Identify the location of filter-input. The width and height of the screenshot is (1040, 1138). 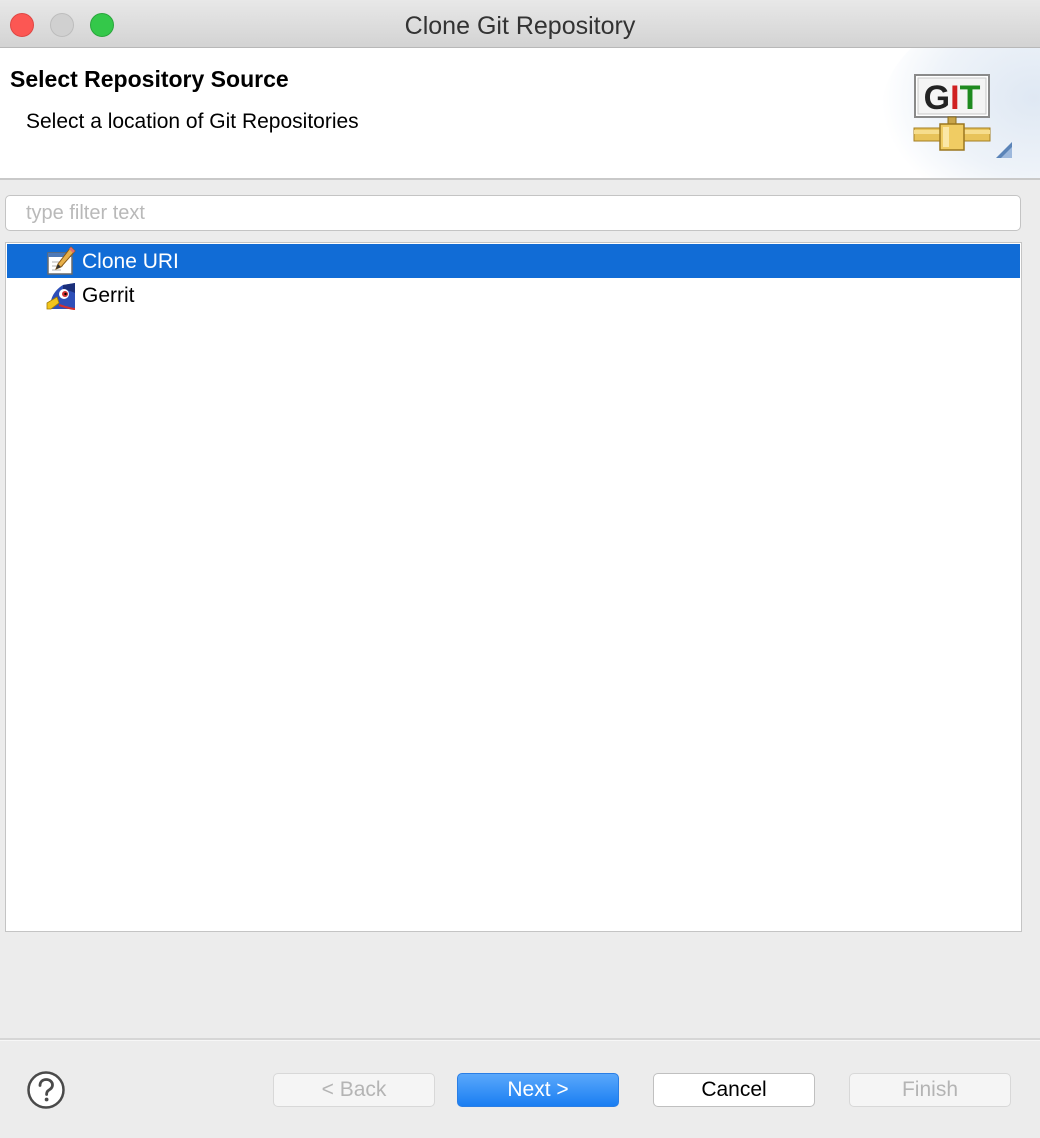
(513, 213).